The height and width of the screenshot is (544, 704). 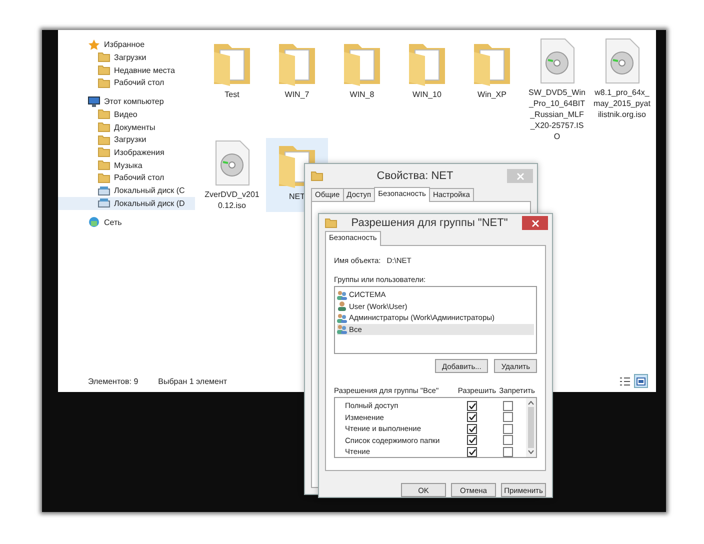 I want to click on sidebar-item: Этот компьютер, so click(x=141, y=101).